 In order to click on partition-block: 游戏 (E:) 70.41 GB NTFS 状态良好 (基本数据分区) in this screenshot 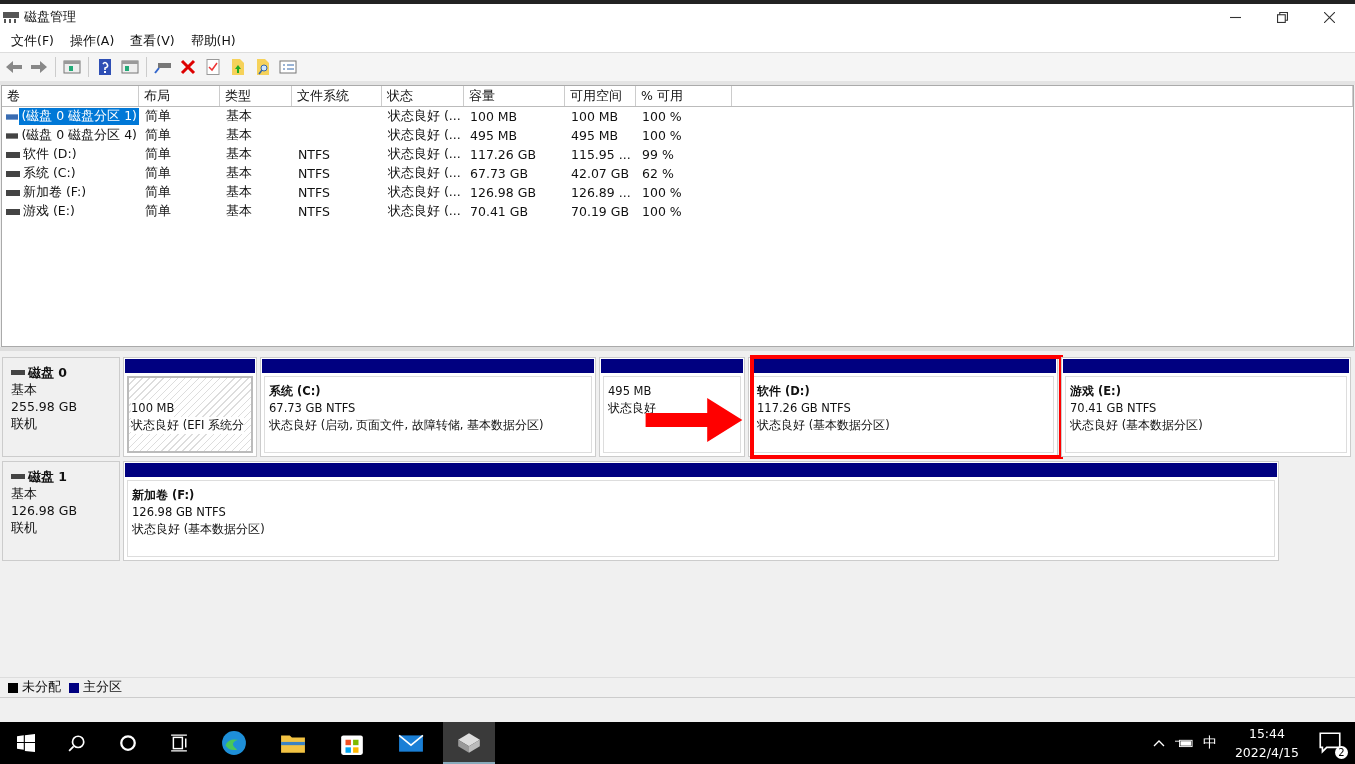, I will do `click(1206, 407)`.